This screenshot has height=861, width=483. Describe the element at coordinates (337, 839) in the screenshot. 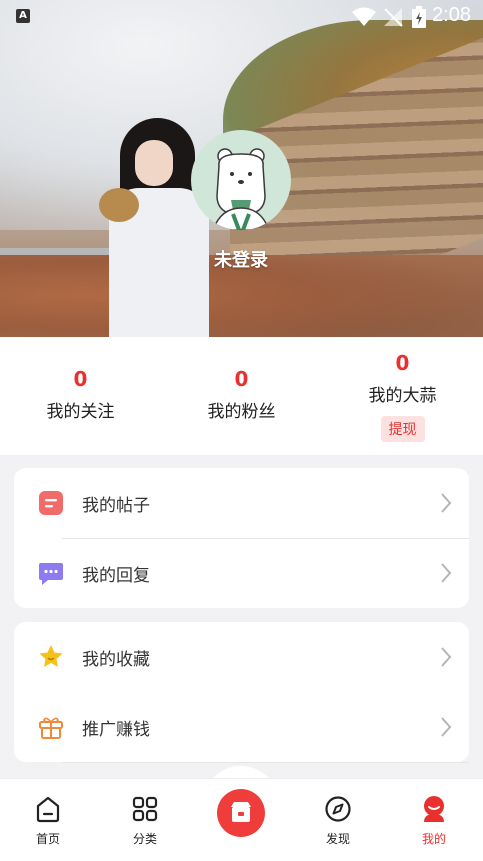

I see `nav-discover-label: 发现` at that location.